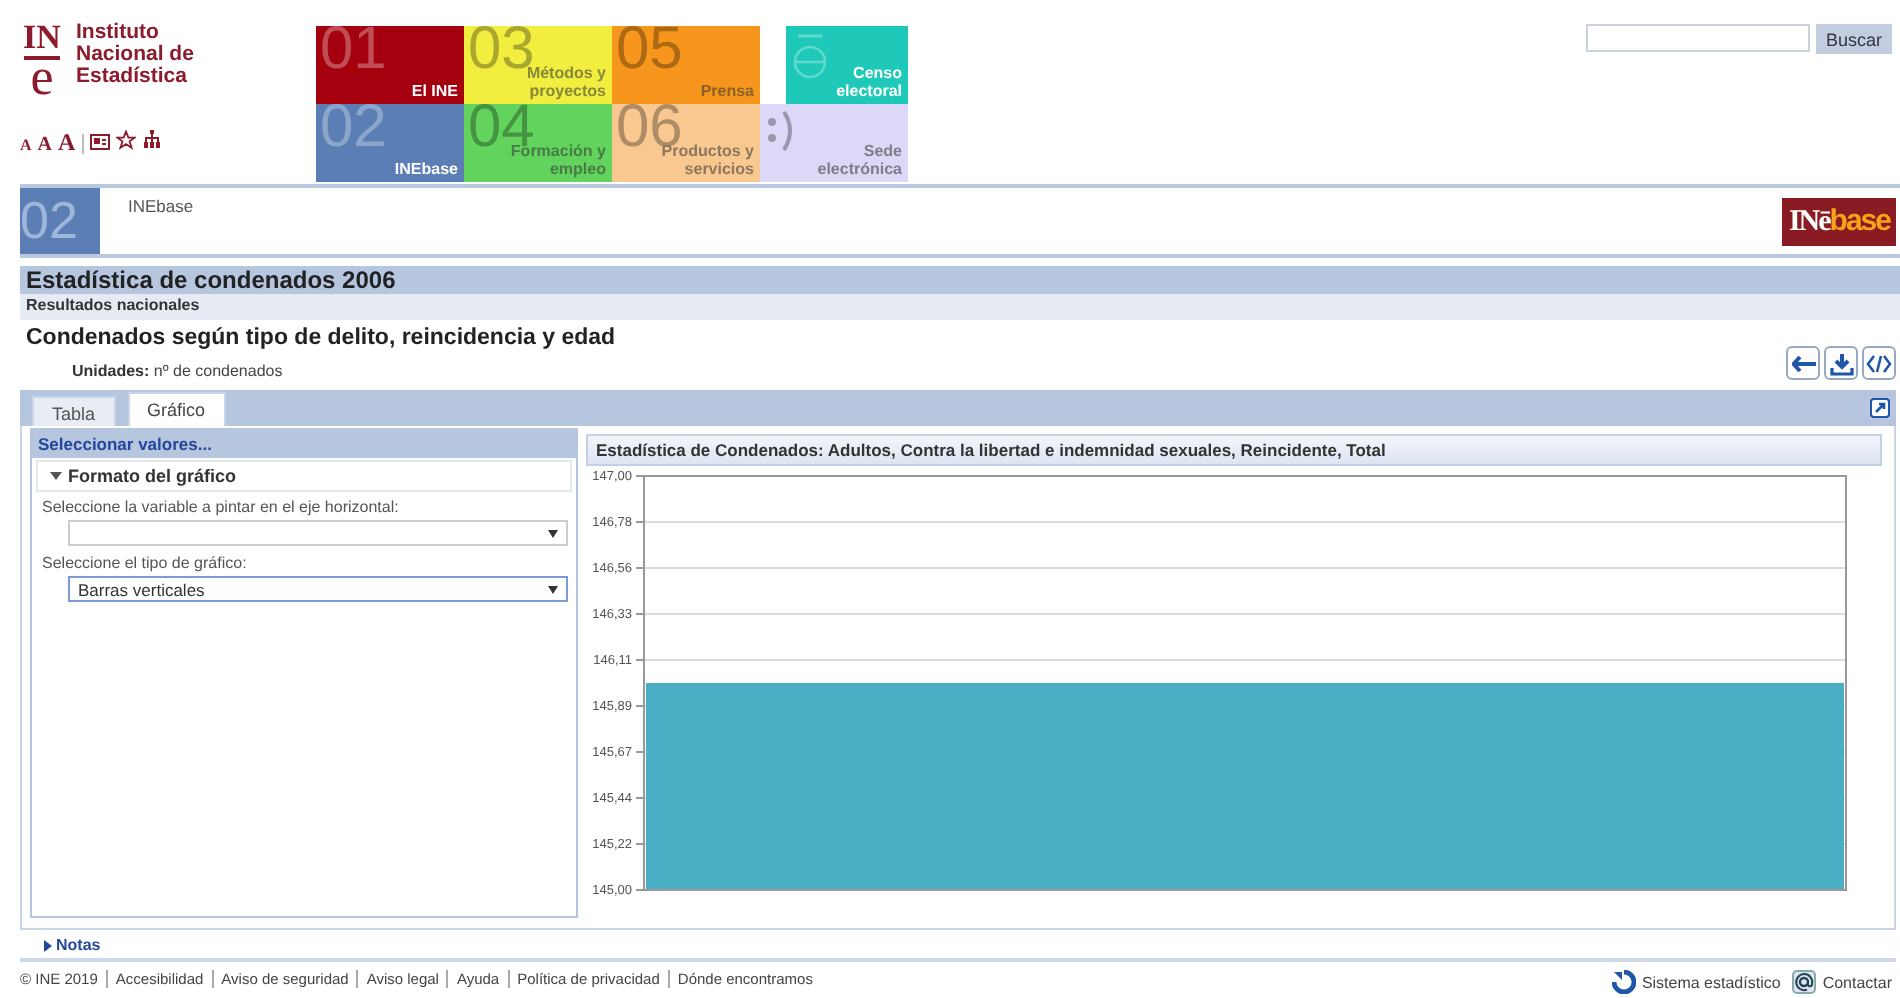  I want to click on notes-link: Notas, so click(78, 945).